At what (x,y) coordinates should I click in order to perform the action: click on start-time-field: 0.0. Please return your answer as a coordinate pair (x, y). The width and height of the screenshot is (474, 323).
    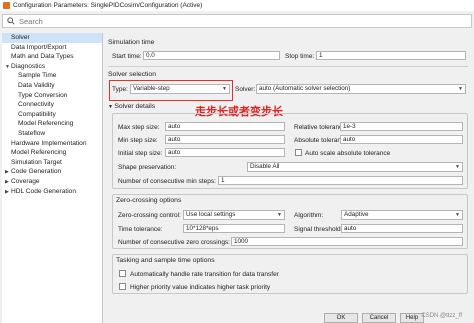
    Looking at the image, I should click on (211, 55).